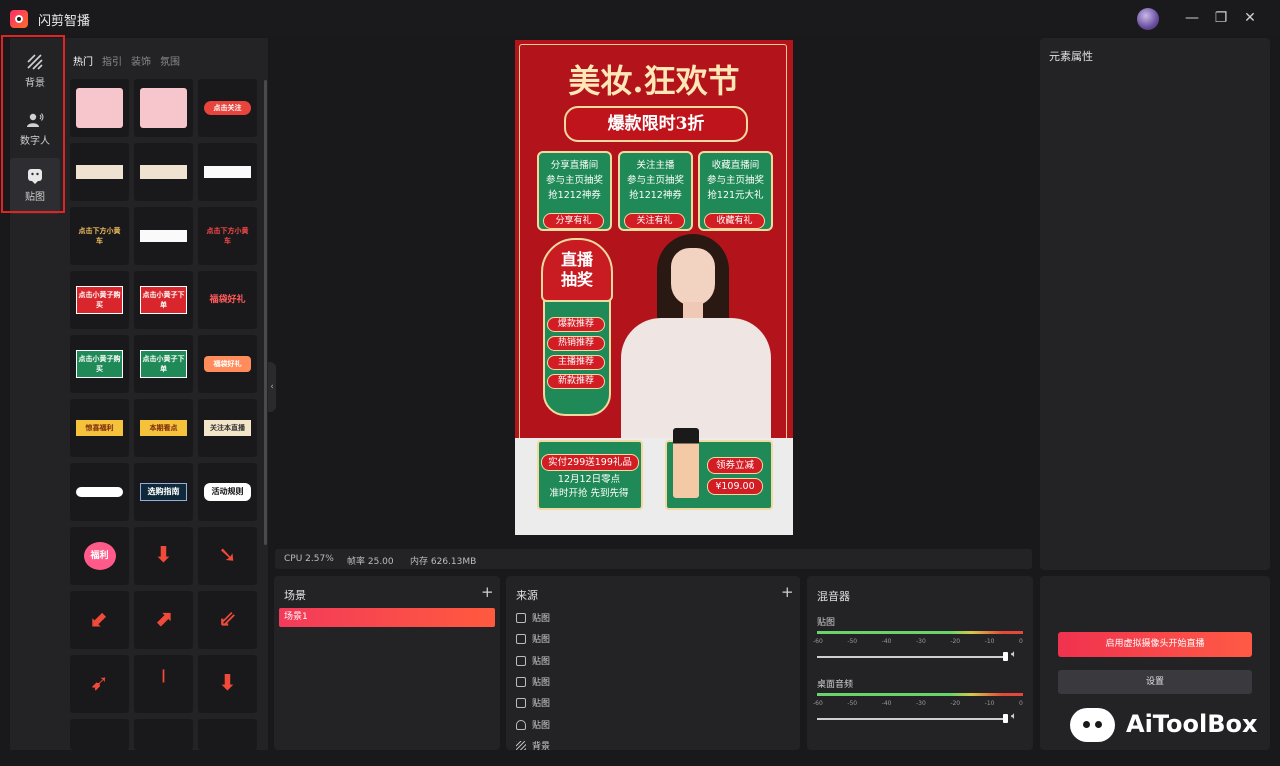  What do you see at coordinates (886, 641) in the screenshot?
I see `level-tick-label: -40` at bounding box center [886, 641].